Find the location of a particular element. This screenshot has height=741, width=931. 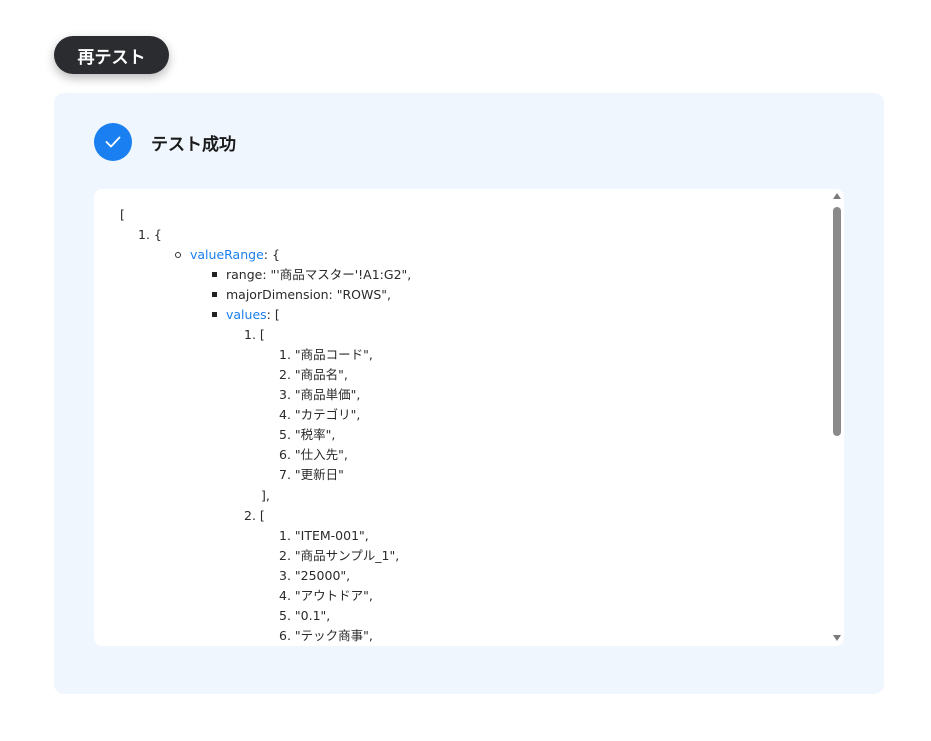

circle-bullet-icon is located at coordinates (178, 254).